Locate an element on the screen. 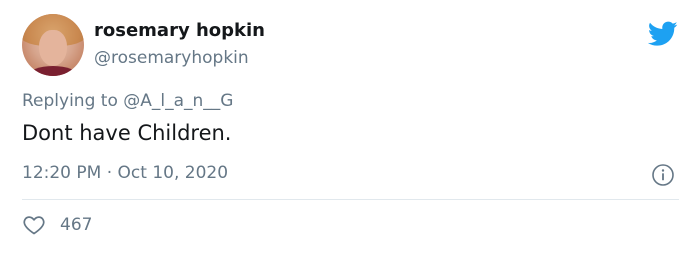  tweet-time: 12:20 PM is located at coordinates (62, 173).